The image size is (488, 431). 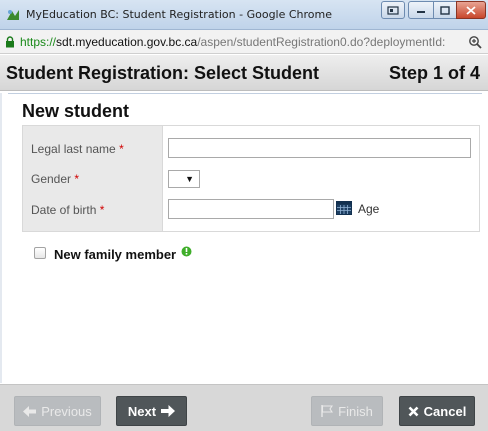 I want to click on step-indicator: Step 1 of 4, so click(x=434, y=73).